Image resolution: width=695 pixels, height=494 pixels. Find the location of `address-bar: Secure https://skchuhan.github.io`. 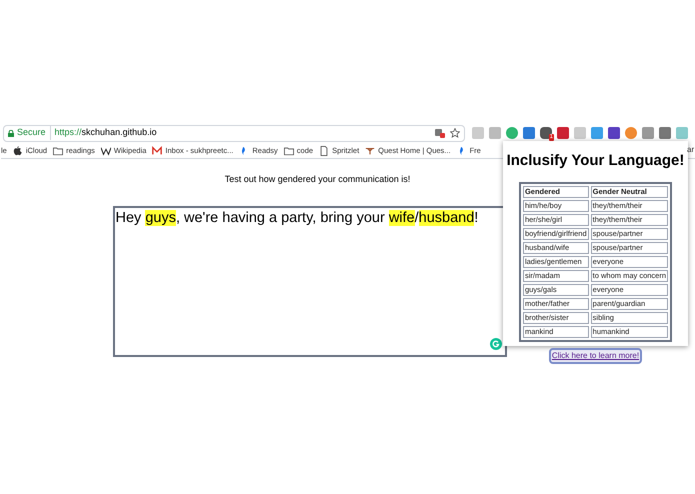

address-bar: Secure https://skchuhan.github.io is located at coordinates (234, 133).